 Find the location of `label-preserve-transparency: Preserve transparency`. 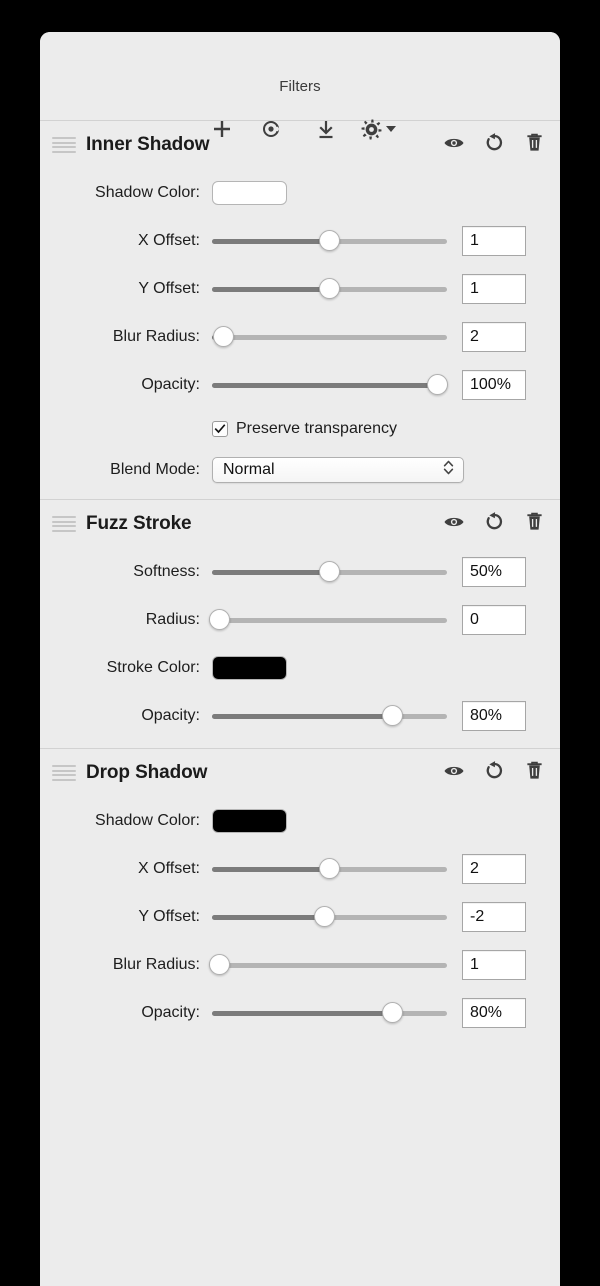

label-preserve-transparency: Preserve transparency is located at coordinates (316, 428).